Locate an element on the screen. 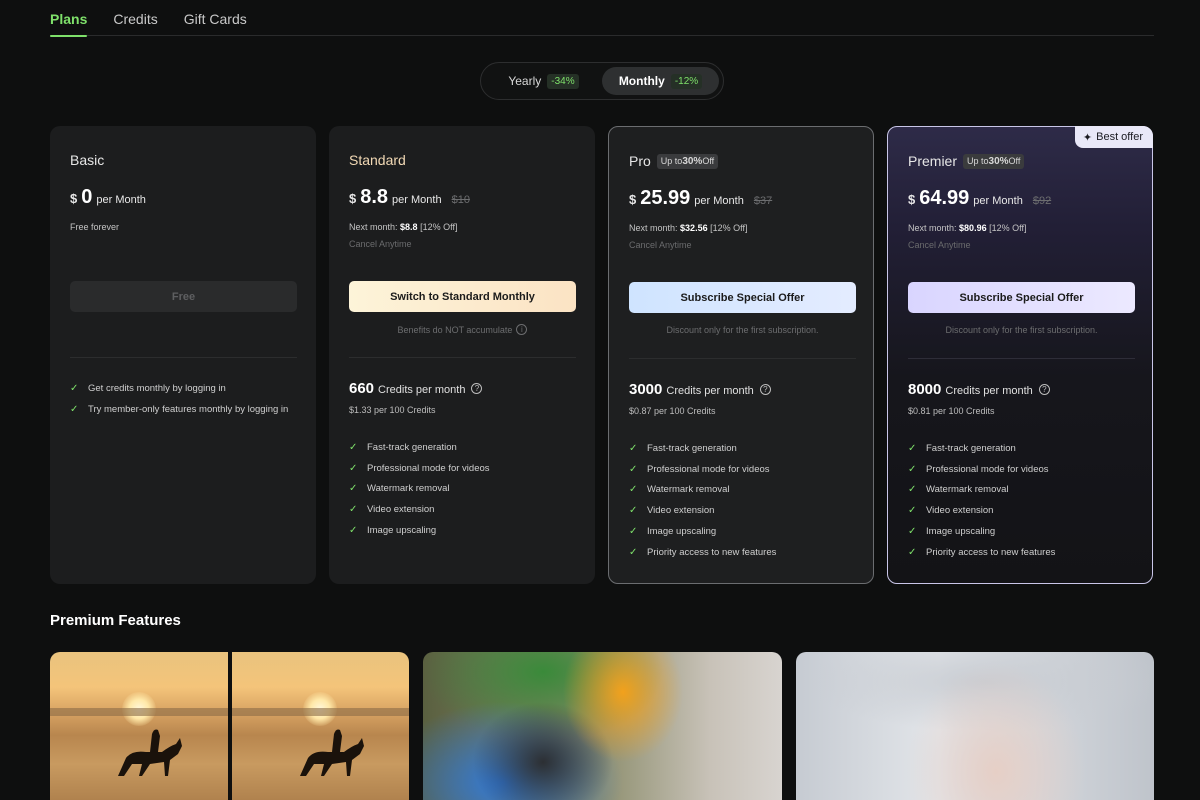 The width and height of the screenshot is (1200, 800). feature-image-parrot is located at coordinates (602, 726).